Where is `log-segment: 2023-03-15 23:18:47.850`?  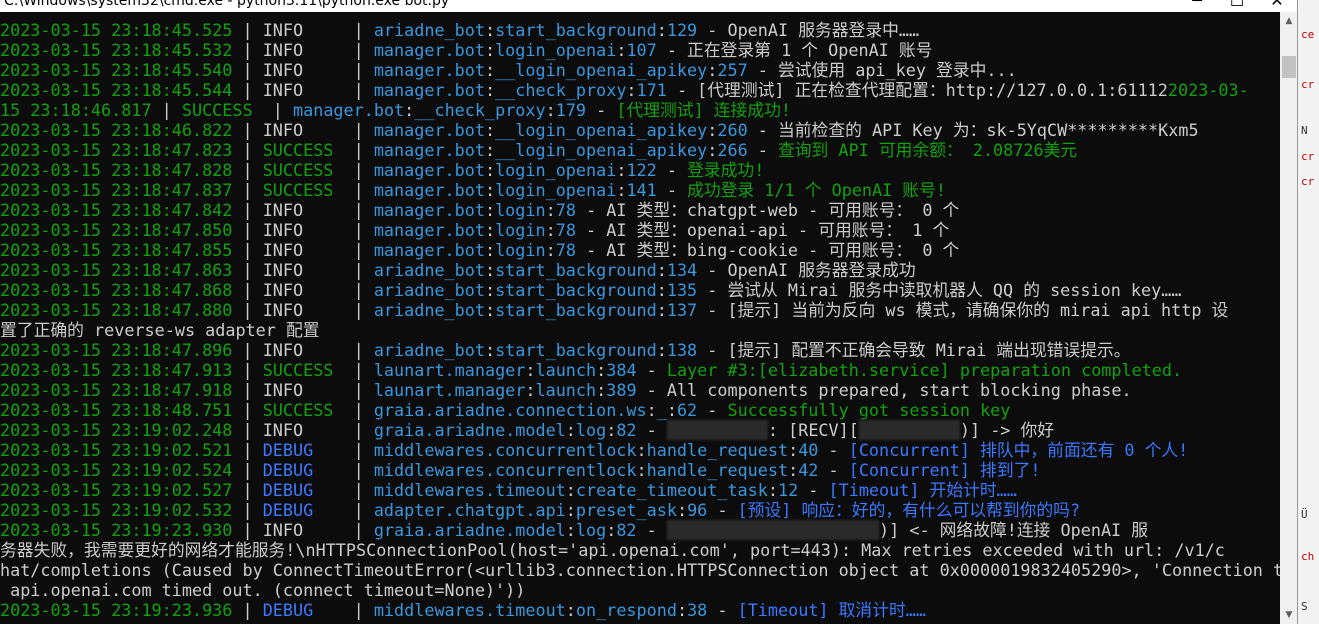
log-segment: 2023-03-15 23:18:47.850 is located at coordinates (116, 230).